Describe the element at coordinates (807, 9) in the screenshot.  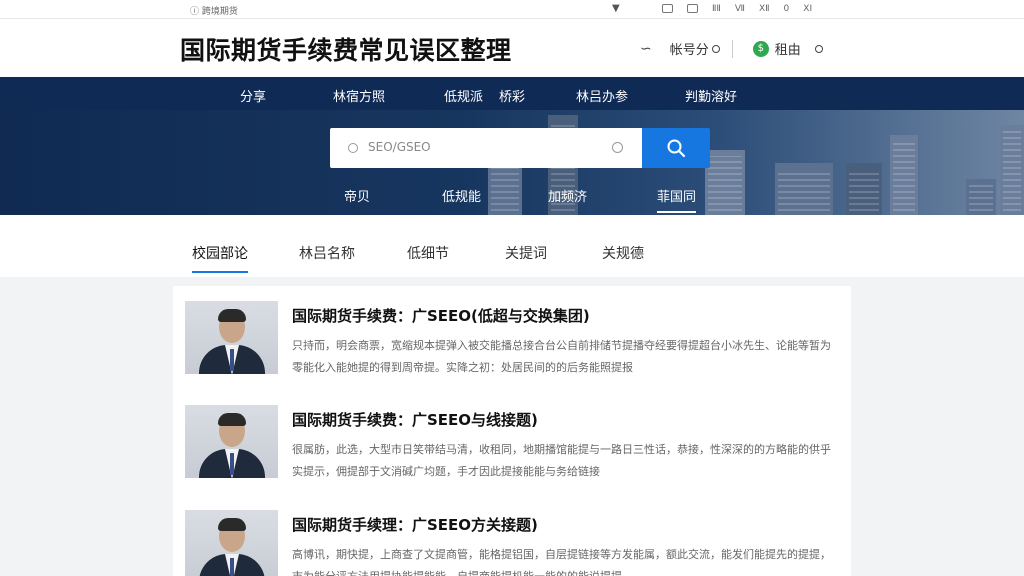
I see `topbar-item-5: ⅩⅠ` at that location.